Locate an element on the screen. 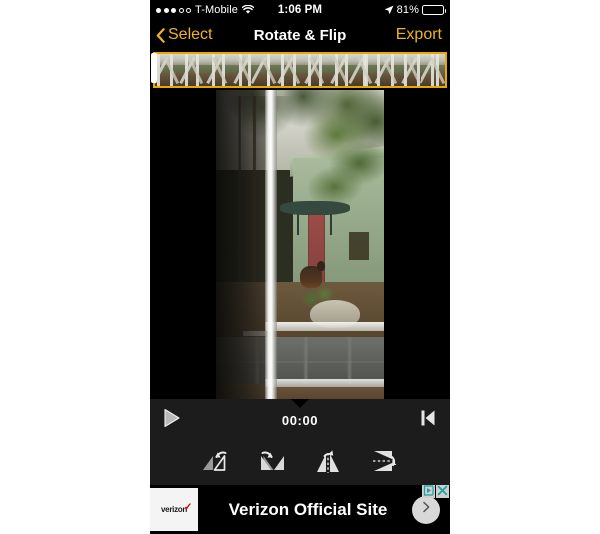  transport-controls: 00:00 is located at coordinates (300, 420).